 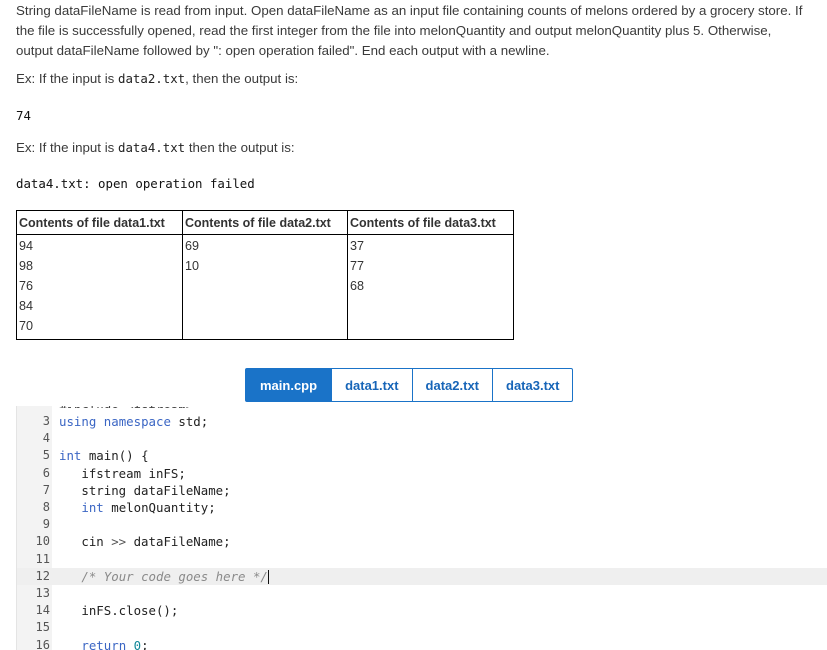 What do you see at coordinates (422, 507) in the screenshot?
I see `code-line: 8 int melonQuantity;` at bounding box center [422, 507].